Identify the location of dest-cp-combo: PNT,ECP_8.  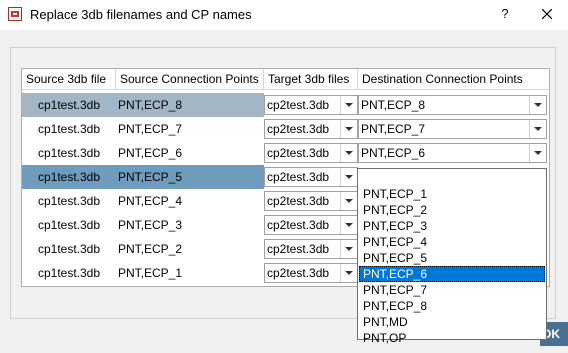
(452, 105).